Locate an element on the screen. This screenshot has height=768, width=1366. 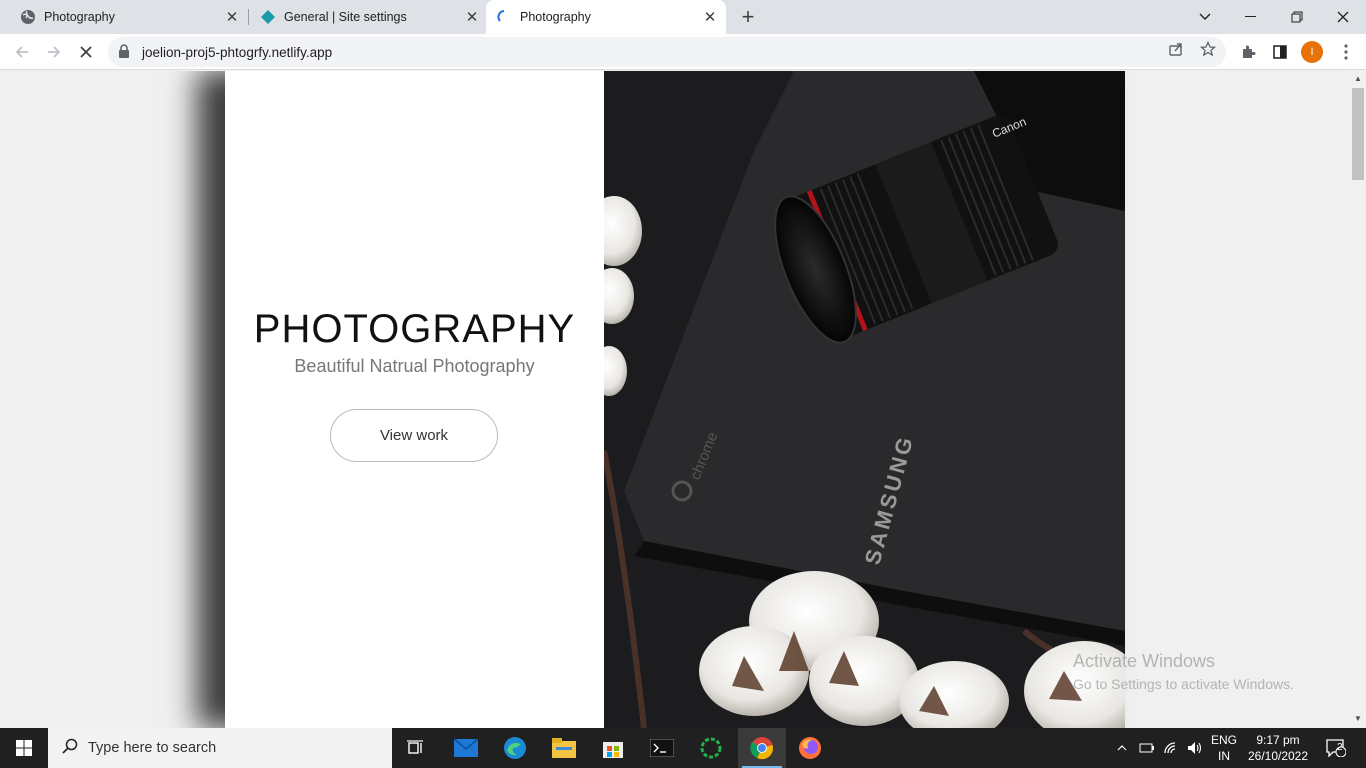
hero-subtitle: Beautiful Natrual Photography is located at coordinates (414, 366).